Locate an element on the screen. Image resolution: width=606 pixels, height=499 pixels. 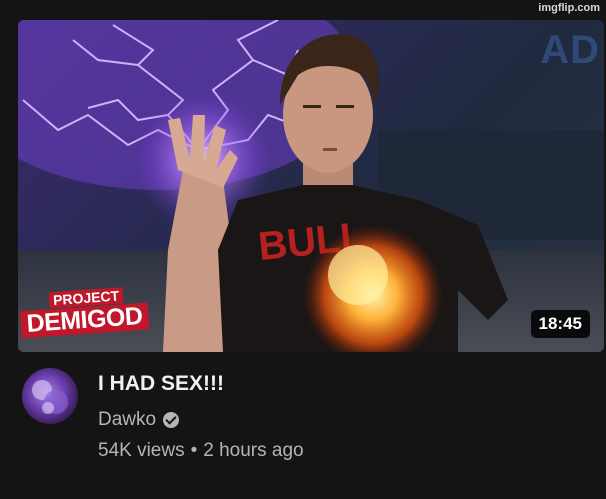
avatar-artwork is located at coordinates (50, 397).